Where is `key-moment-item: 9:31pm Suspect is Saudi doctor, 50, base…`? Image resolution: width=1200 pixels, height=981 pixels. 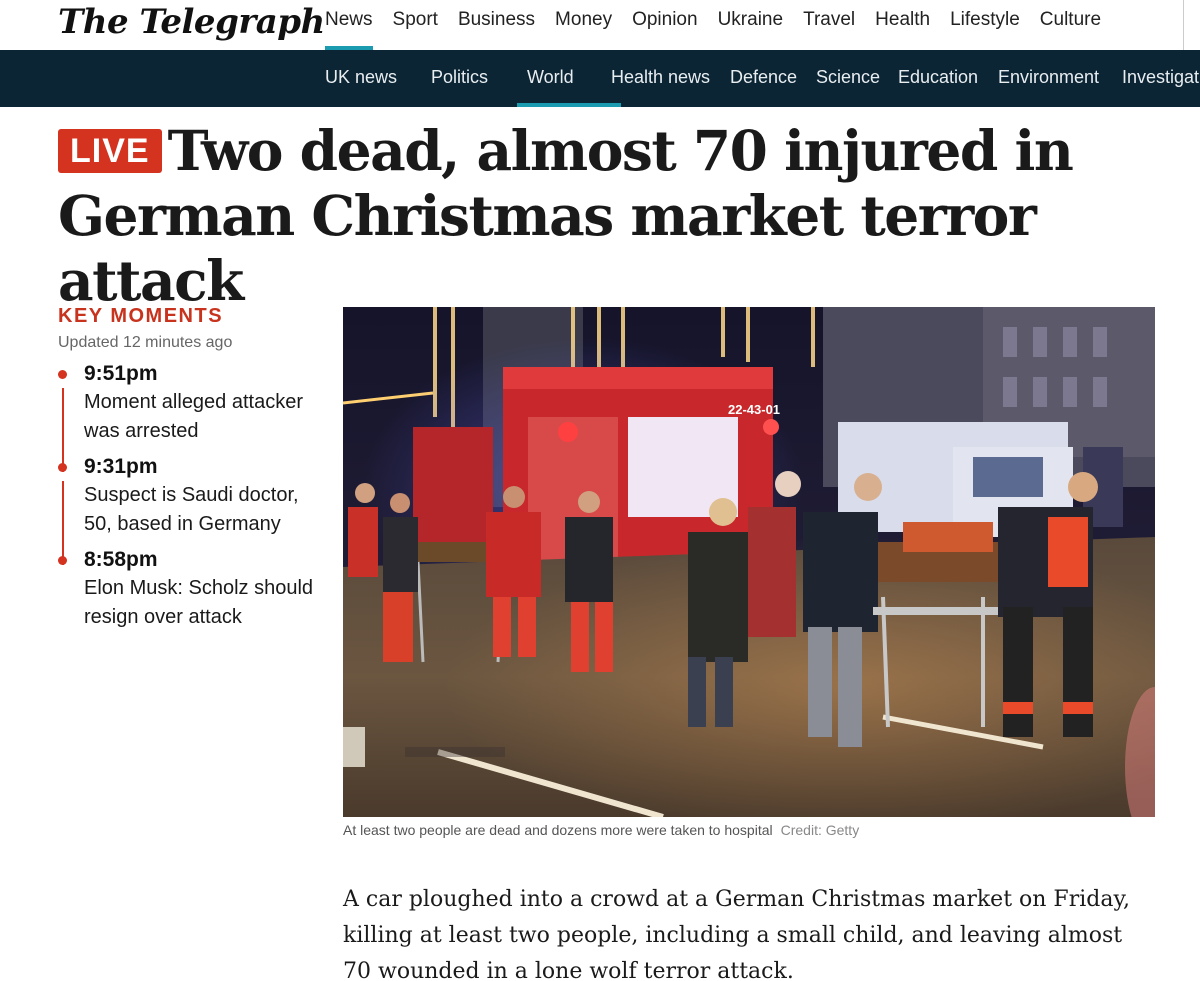 key-moment-item: 9:31pm Suspect is Saudi doctor, 50, base… is located at coordinates (188, 509).